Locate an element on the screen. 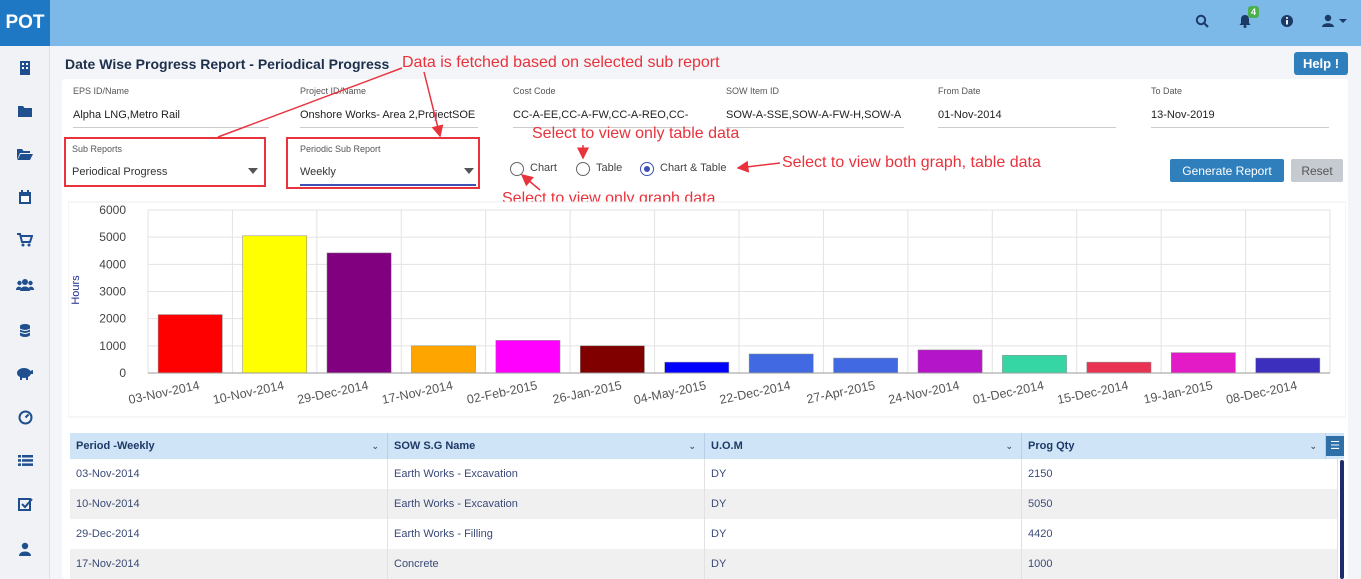  cell-prog-qty: 5050 is located at coordinates (1180, 504).